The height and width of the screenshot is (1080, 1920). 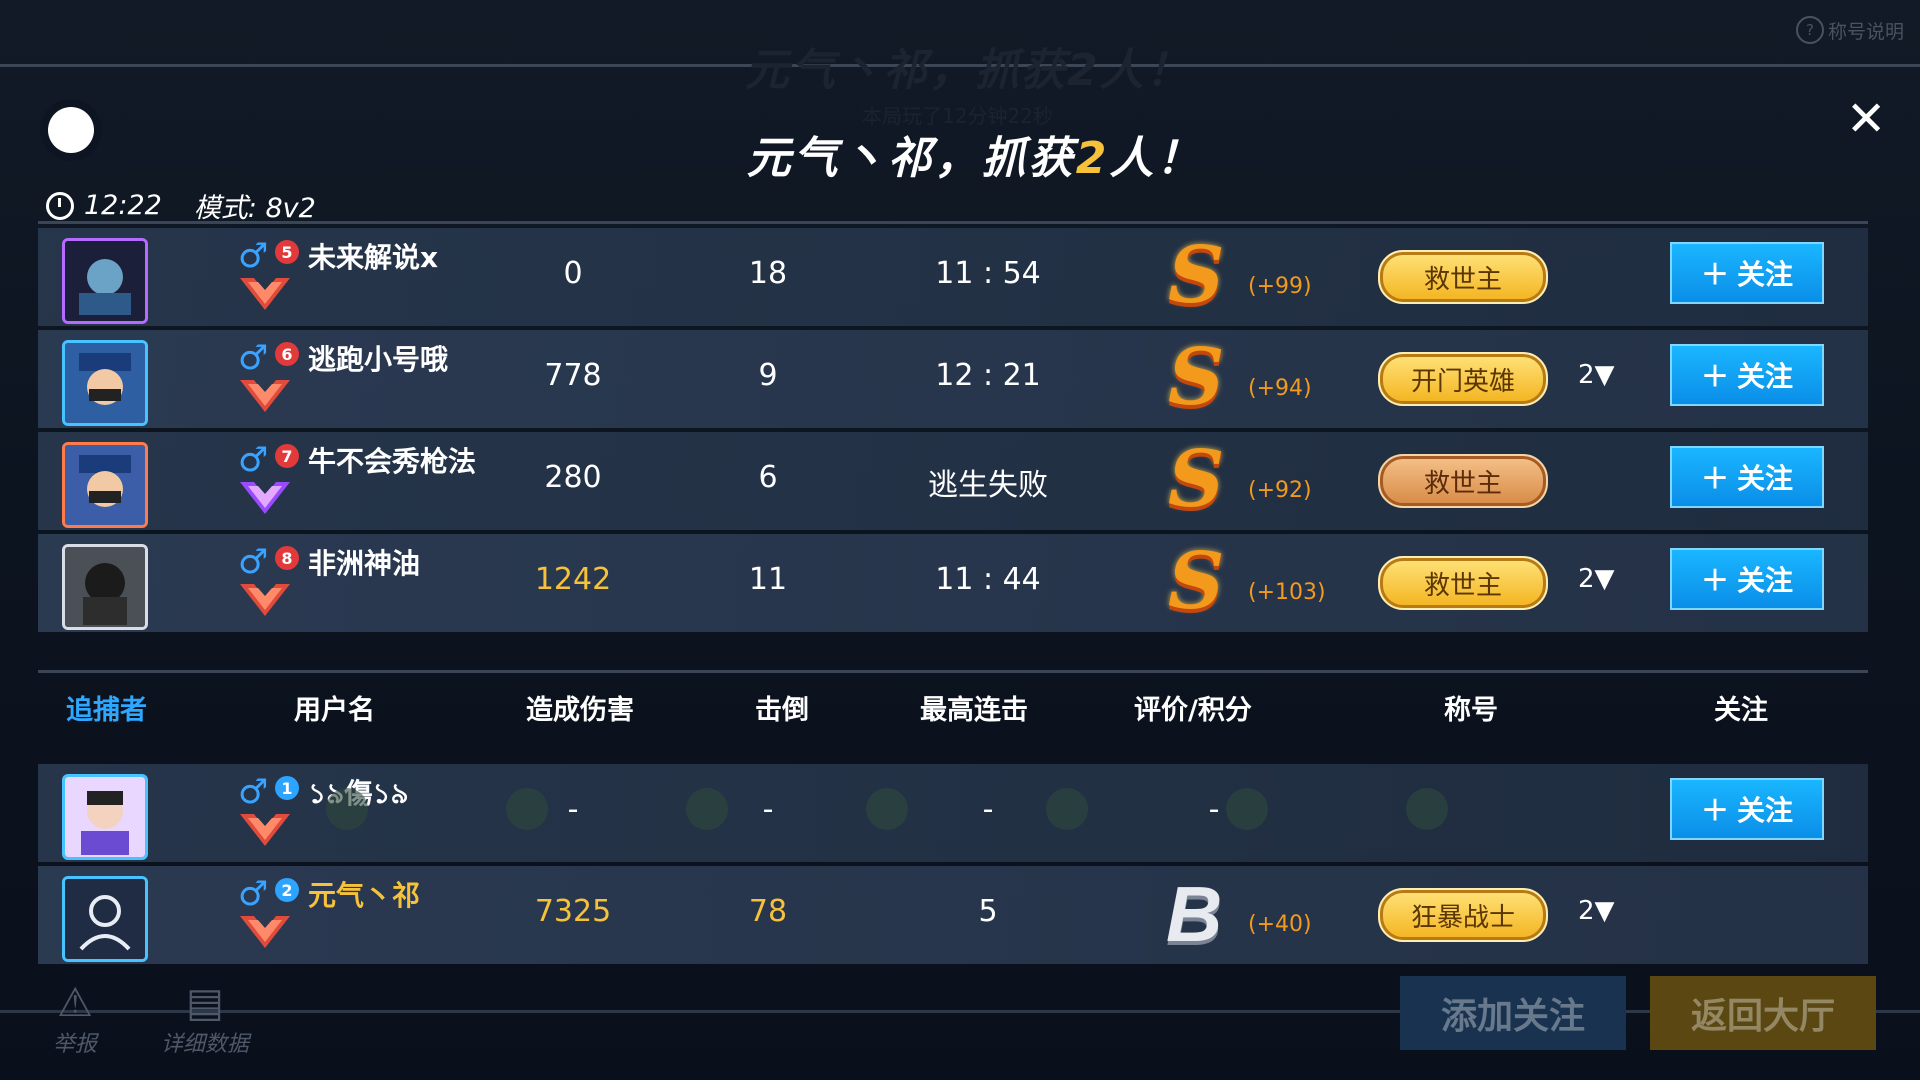 I want to click on col-damage: 造成伤害, so click(x=580, y=710).